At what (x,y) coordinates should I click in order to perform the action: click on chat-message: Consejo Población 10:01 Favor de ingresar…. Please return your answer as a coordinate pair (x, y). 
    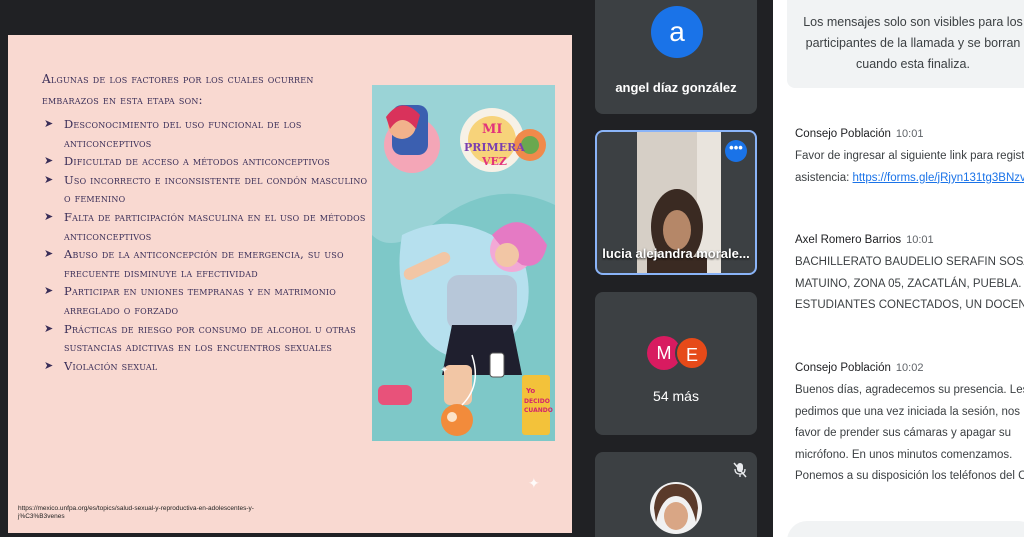
    Looking at the image, I should click on (909, 158).